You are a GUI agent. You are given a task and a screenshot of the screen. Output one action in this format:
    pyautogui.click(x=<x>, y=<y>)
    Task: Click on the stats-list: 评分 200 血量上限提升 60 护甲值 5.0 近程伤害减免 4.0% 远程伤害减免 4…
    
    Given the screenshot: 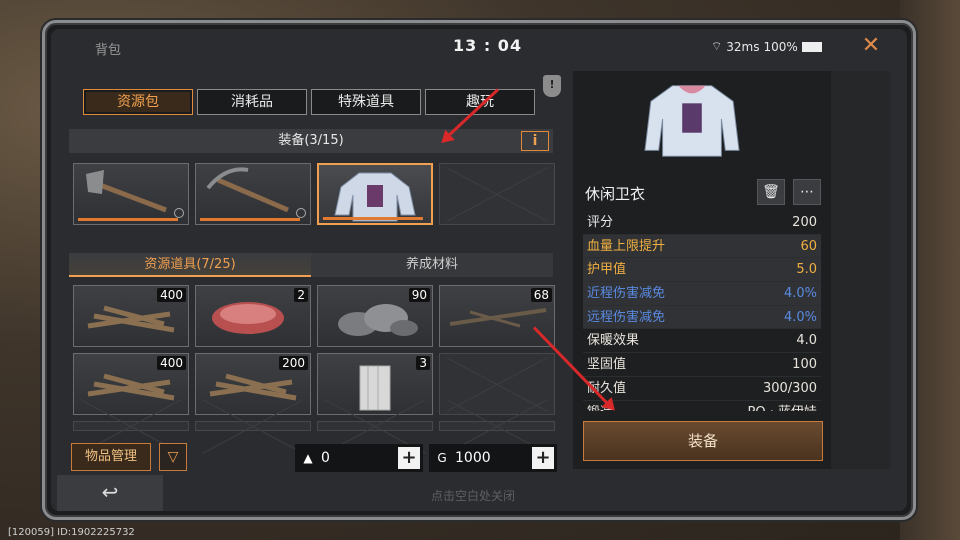 What is the action you would take?
    pyautogui.click(x=702, y=311)
    